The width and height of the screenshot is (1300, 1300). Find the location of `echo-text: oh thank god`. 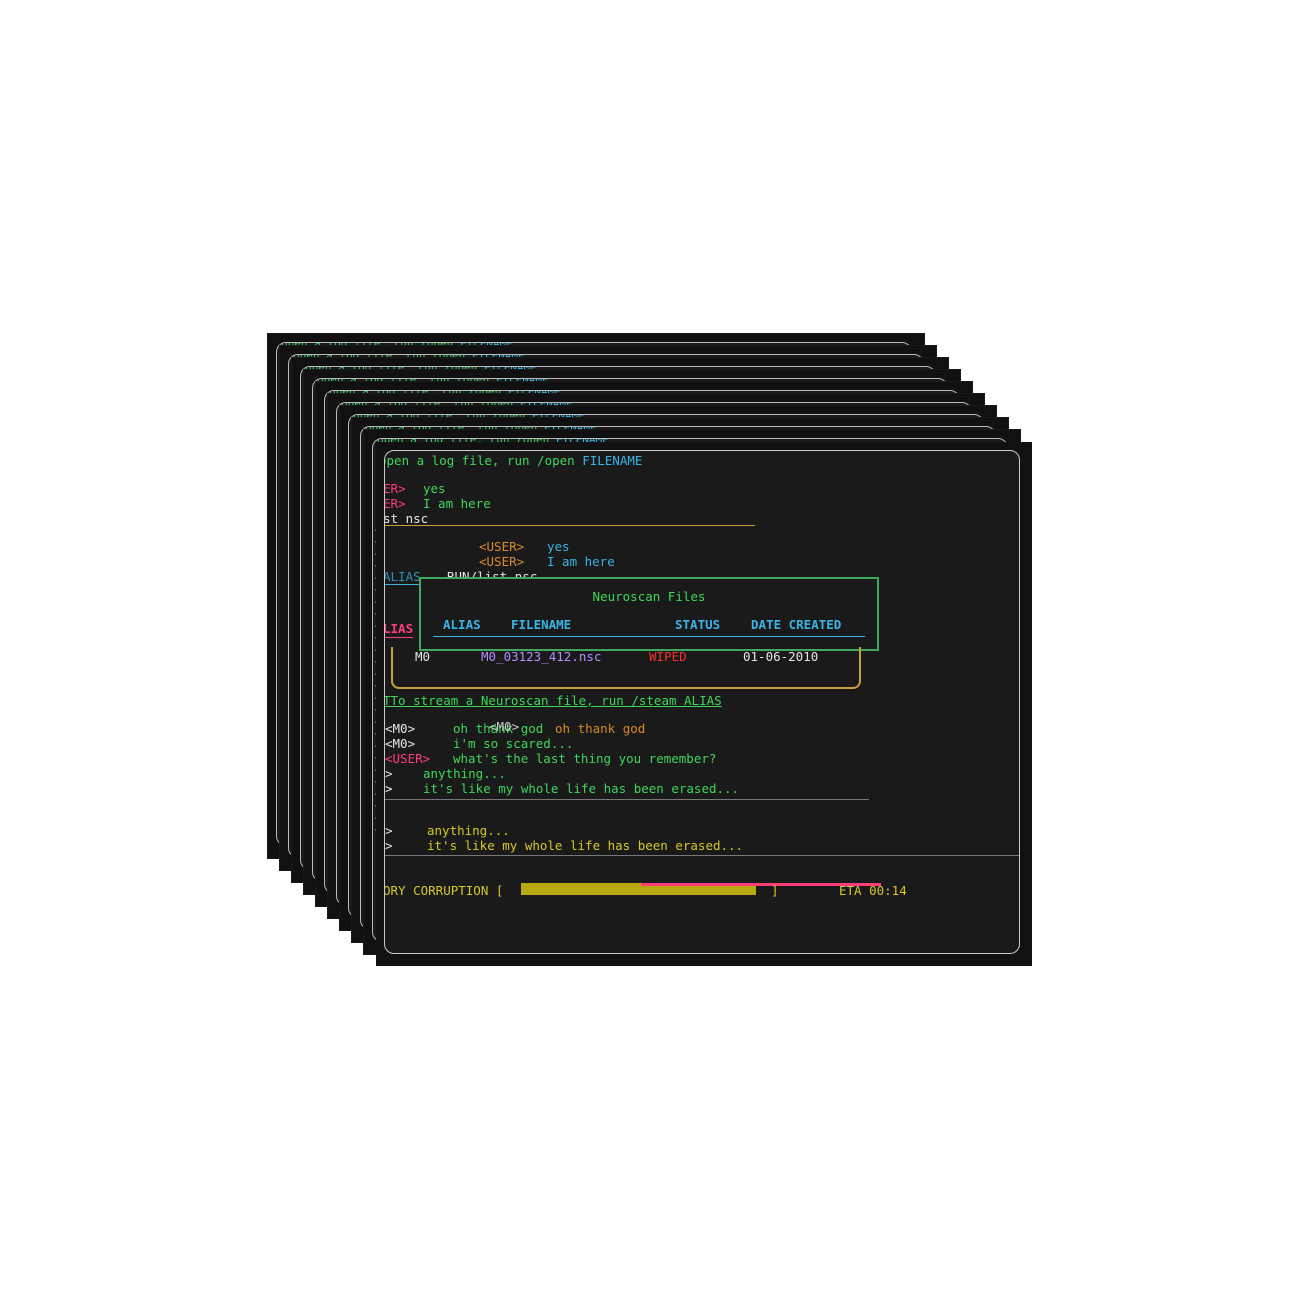

echo-text: oh thank god is located at coordinates (600, 728).